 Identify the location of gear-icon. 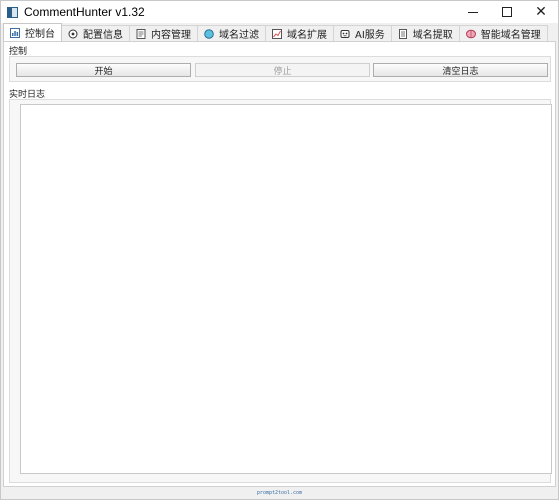
(73, 34).